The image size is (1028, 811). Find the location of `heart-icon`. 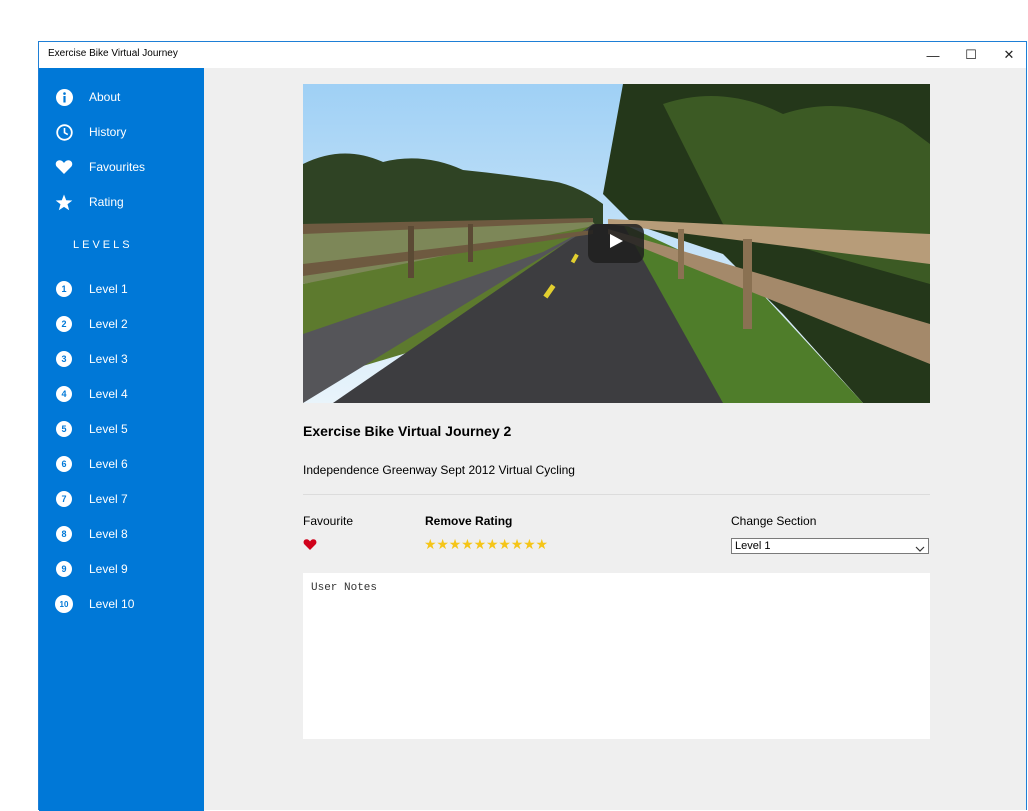

heart-icon is located at coordinates (64, 167).